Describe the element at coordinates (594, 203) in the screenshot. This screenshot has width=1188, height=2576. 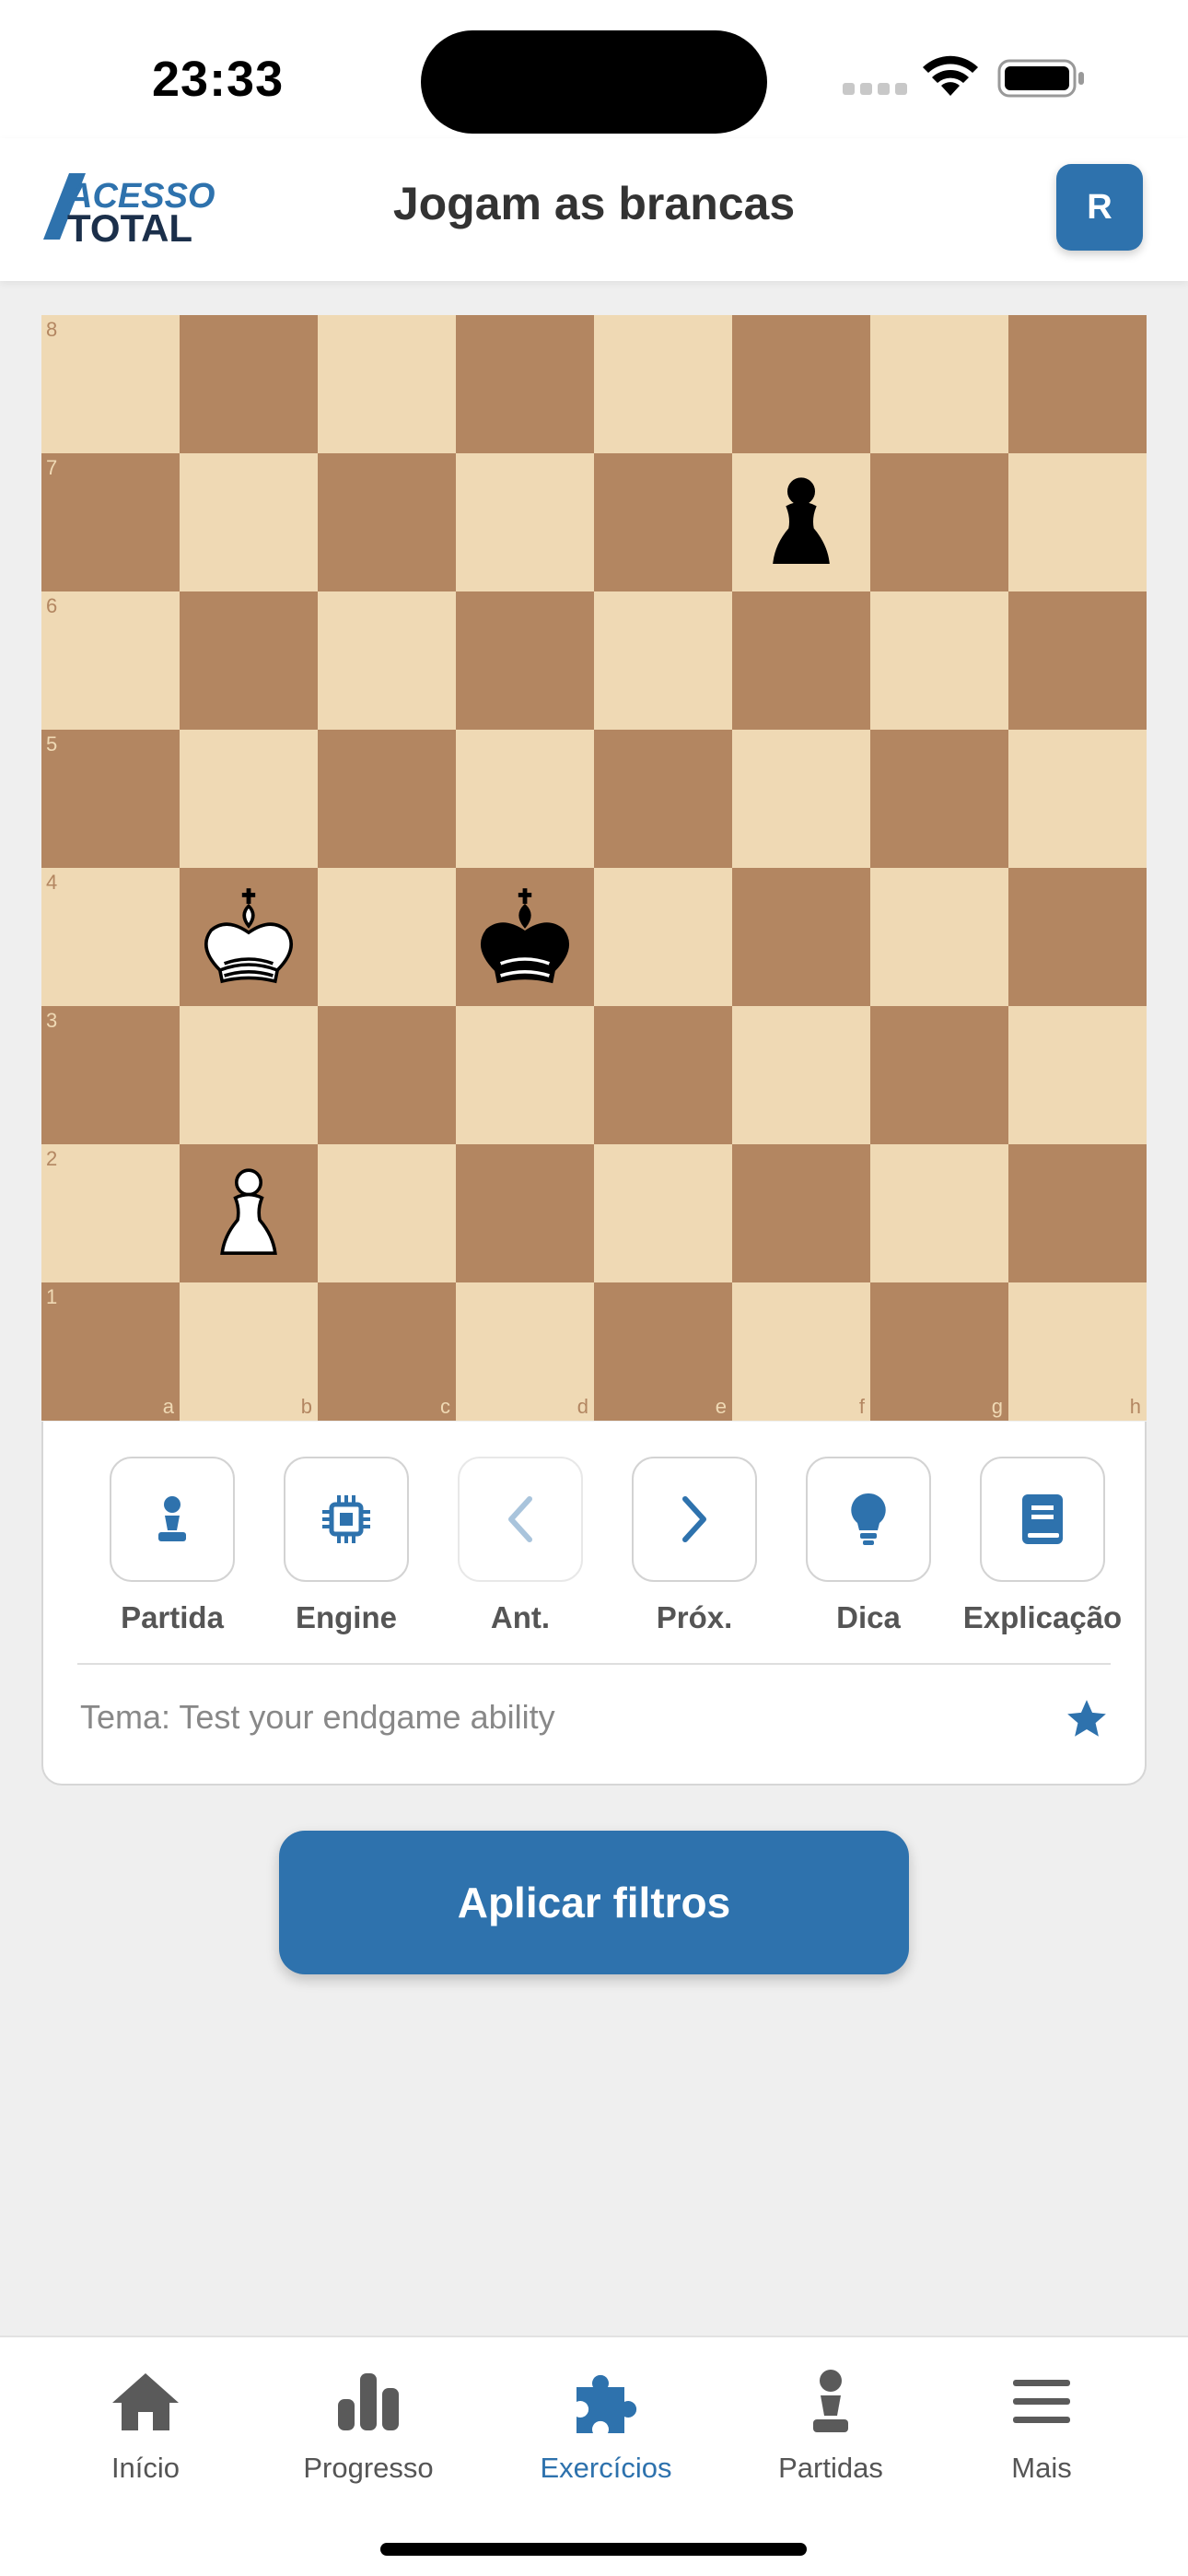
I see `page-title: Jogam as brancas` at that location.